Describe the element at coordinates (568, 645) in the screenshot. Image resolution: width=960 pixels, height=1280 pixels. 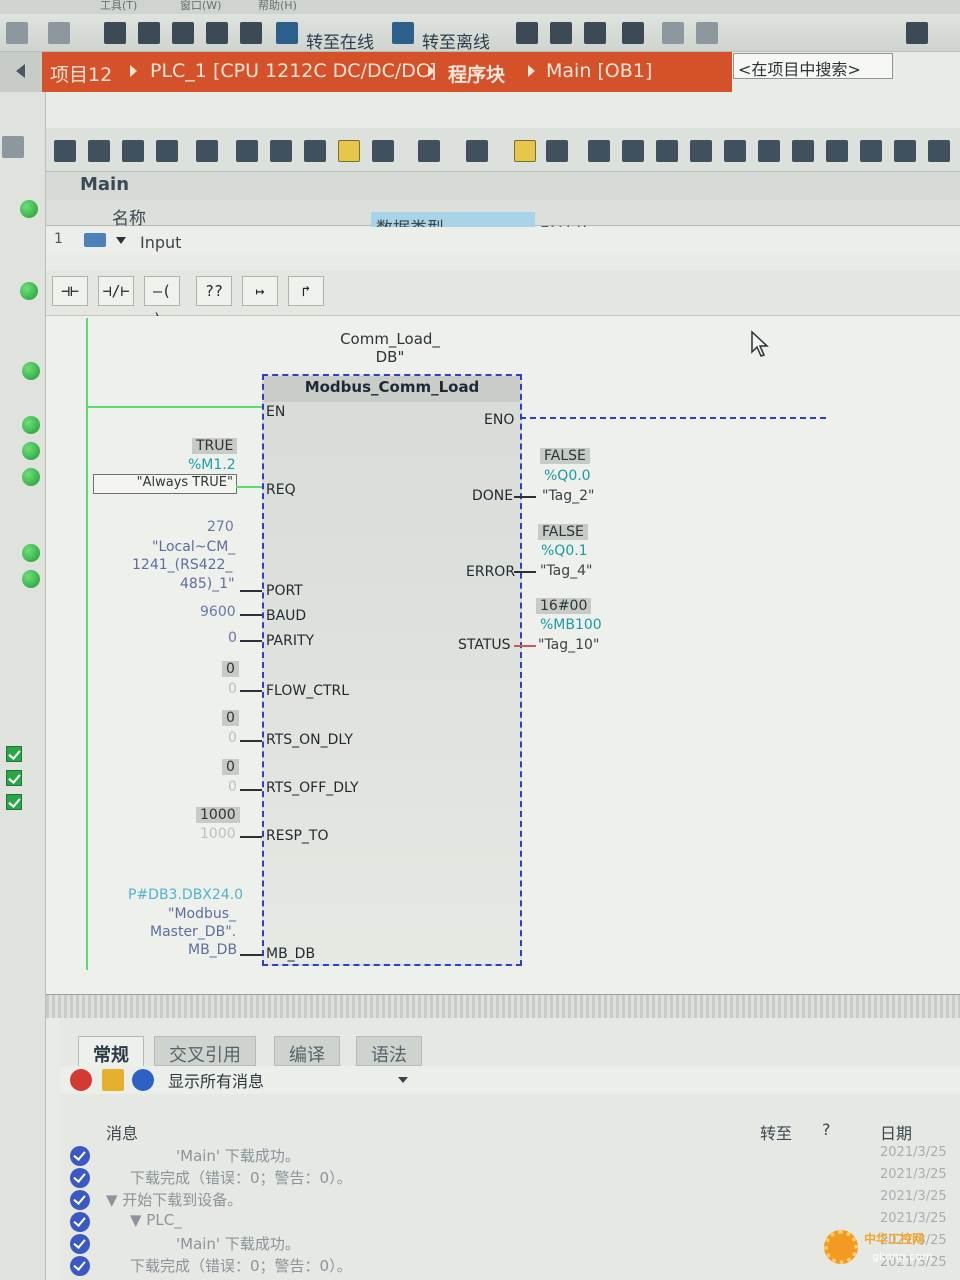
I see `status-tag: "Tag_10"` at that location.